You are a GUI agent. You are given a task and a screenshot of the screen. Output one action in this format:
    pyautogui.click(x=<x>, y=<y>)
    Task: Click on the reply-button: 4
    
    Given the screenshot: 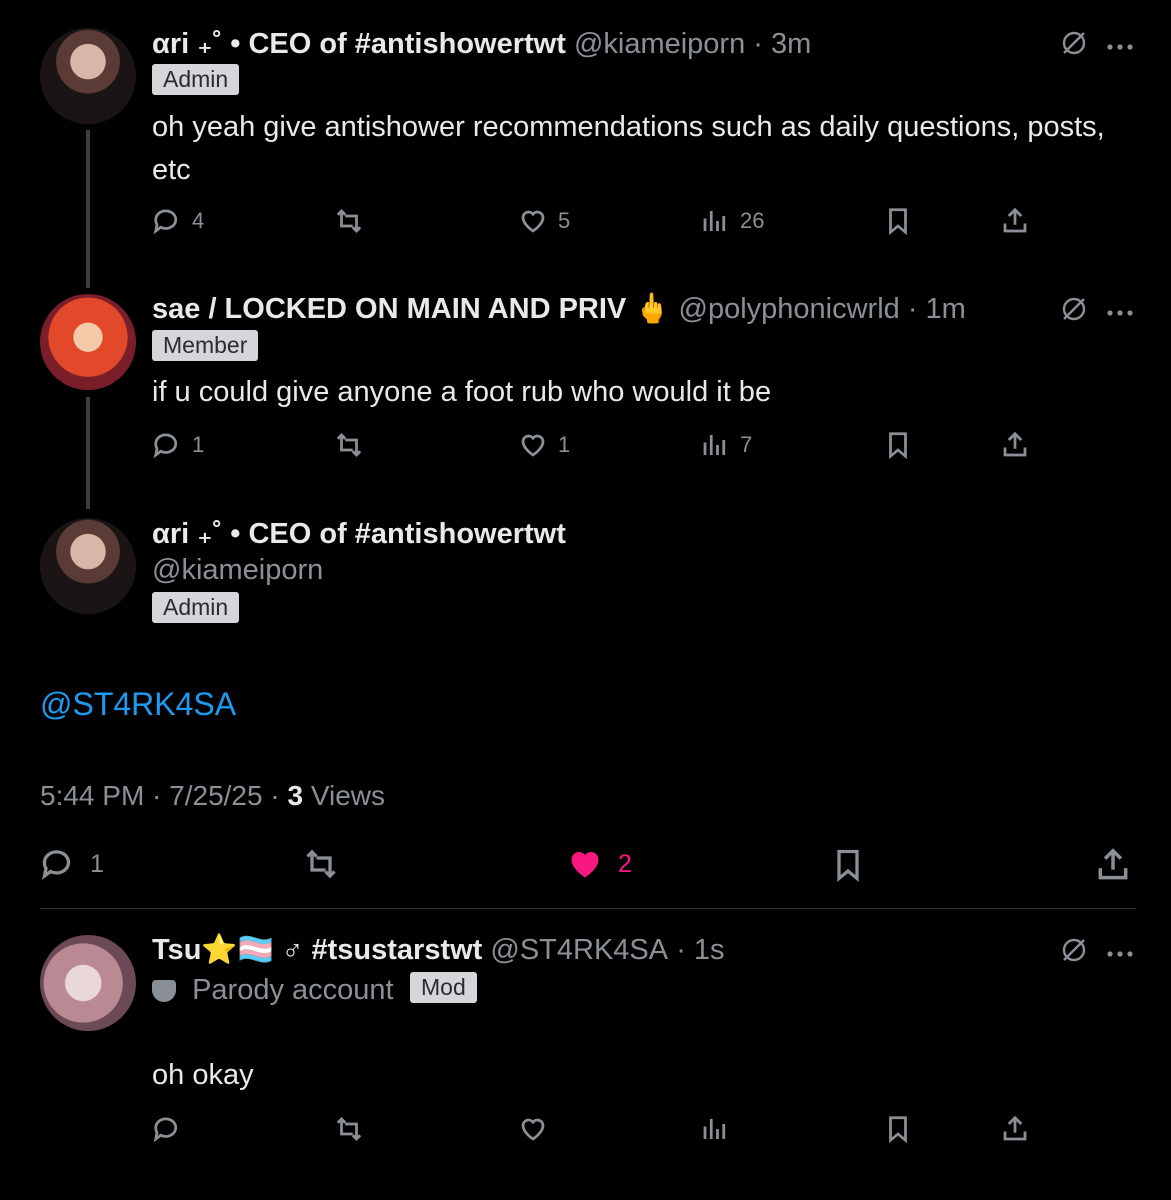 What is the action you would take?
    pyautogui.click(x=178, y=221)
    